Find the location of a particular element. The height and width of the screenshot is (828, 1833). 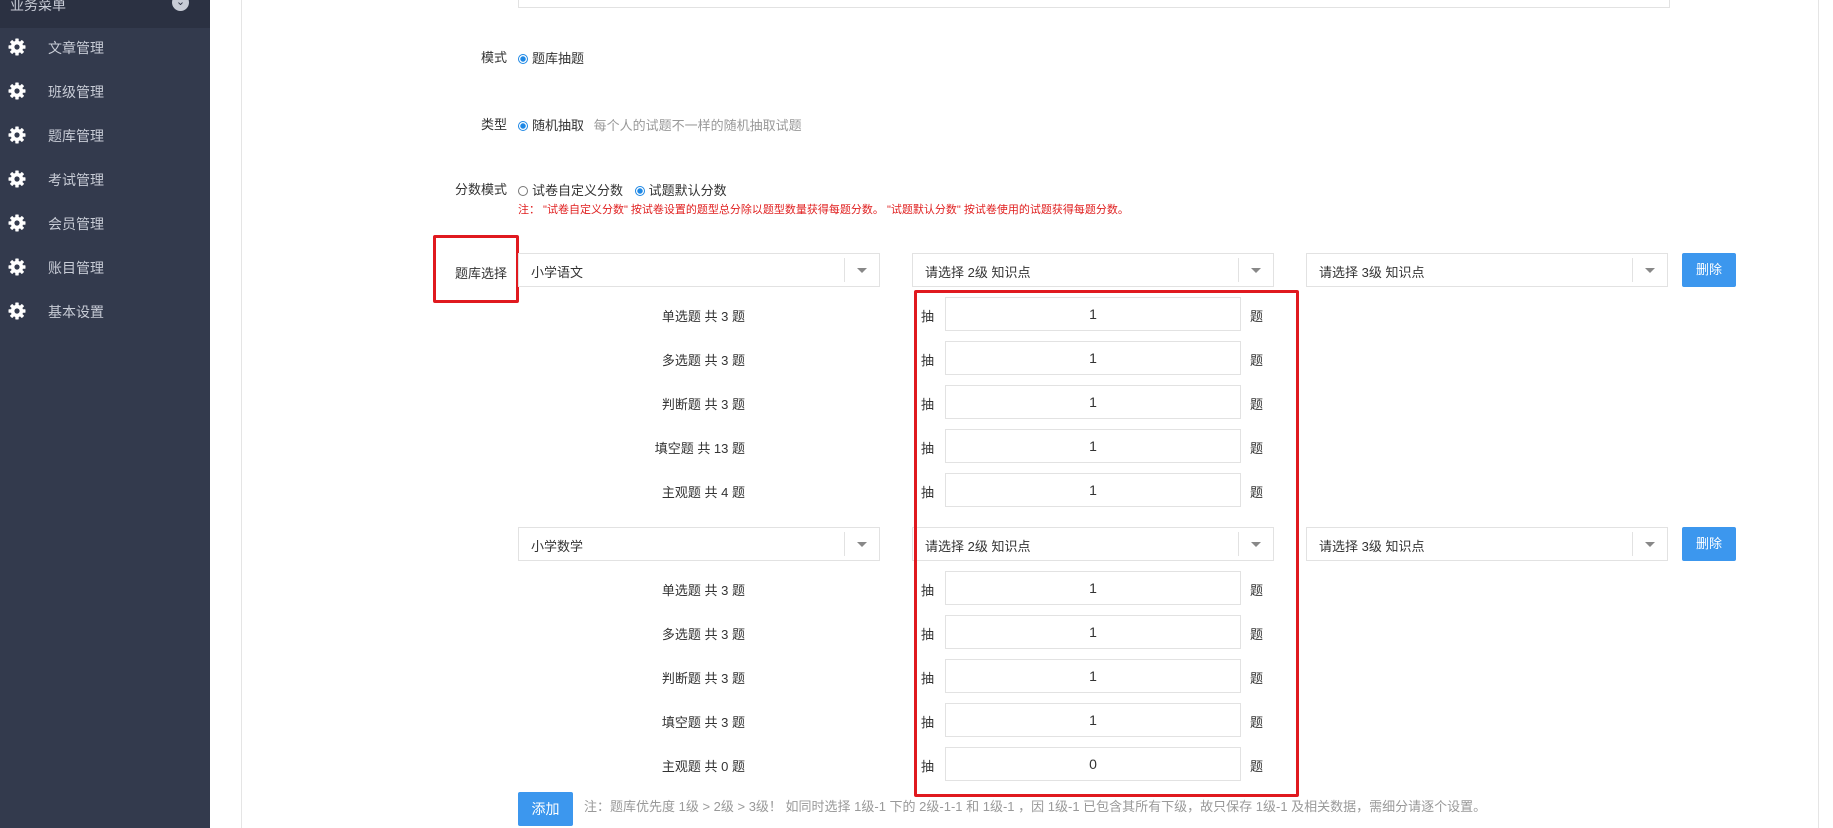

sidebar-item-label: 基本设置 is located at coordinates (76, 312).